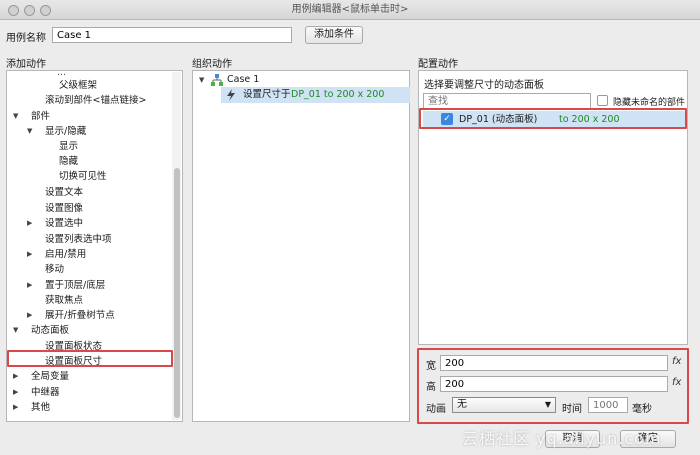 This screenshot has width=700, height=455. What do you see at coordinates (68, 146) in the screenshot?
I see `tree-item-show: 显示` at bounding box center [68, 146].